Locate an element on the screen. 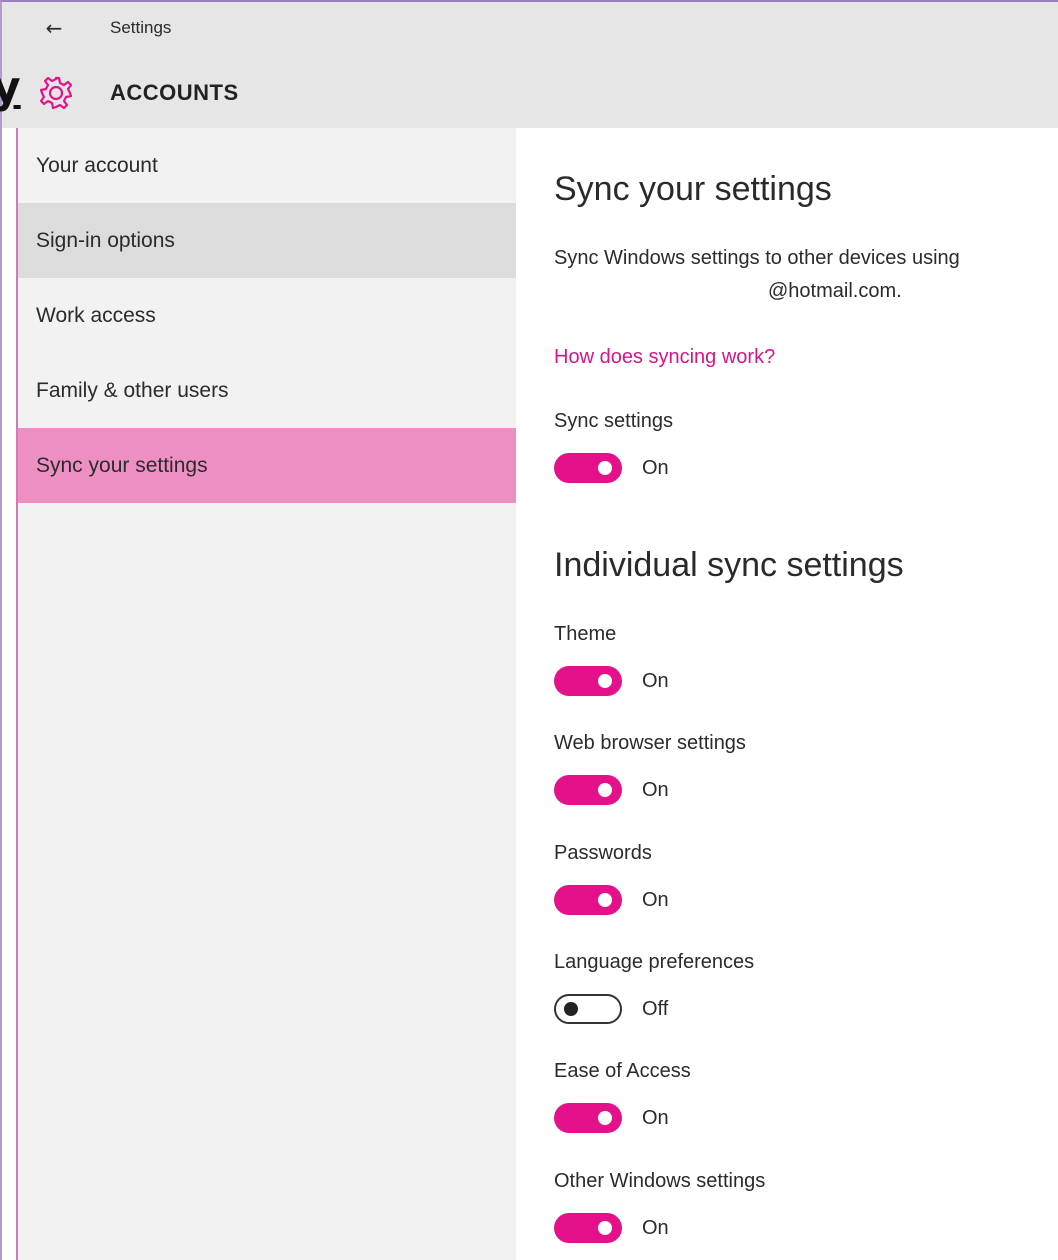  language-preferences-state: Off is located at coordinates (655, 1008).